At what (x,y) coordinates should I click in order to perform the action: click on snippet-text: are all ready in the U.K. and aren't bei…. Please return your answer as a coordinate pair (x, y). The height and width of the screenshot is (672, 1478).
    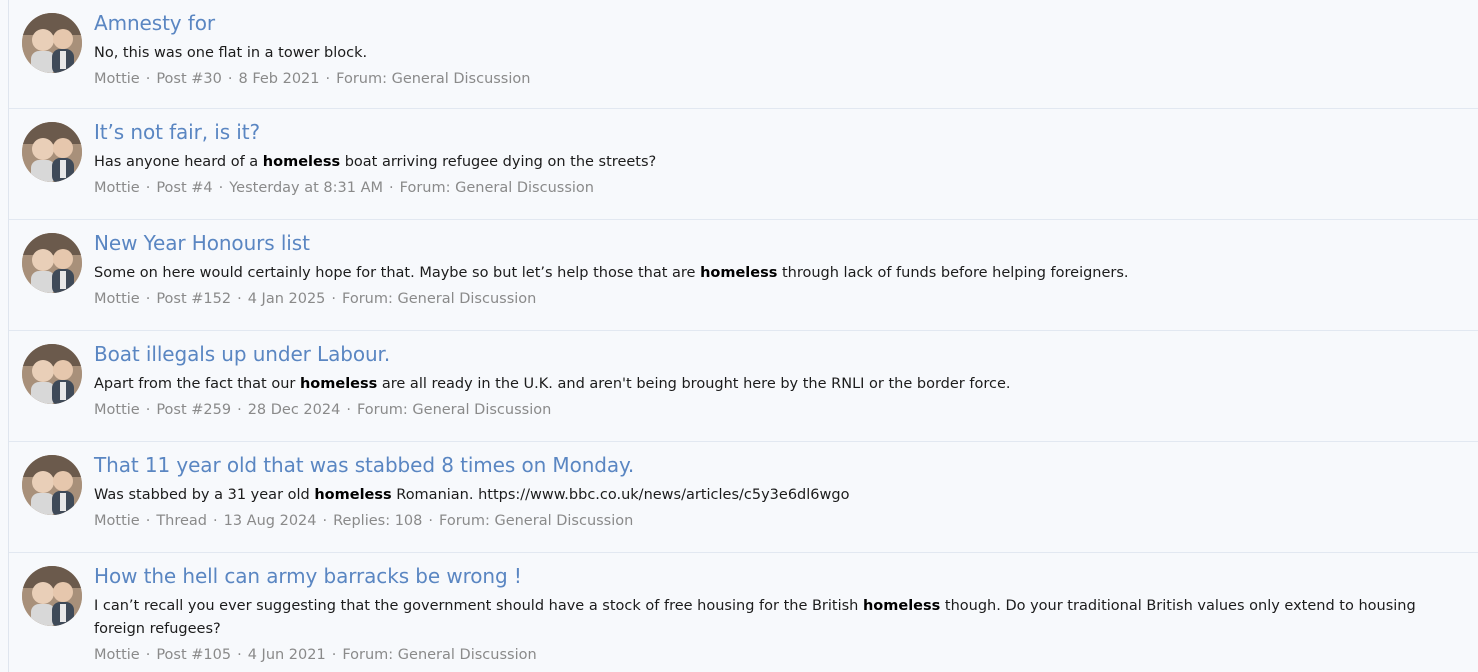
    Looking at the image, I should click on (694, 384).